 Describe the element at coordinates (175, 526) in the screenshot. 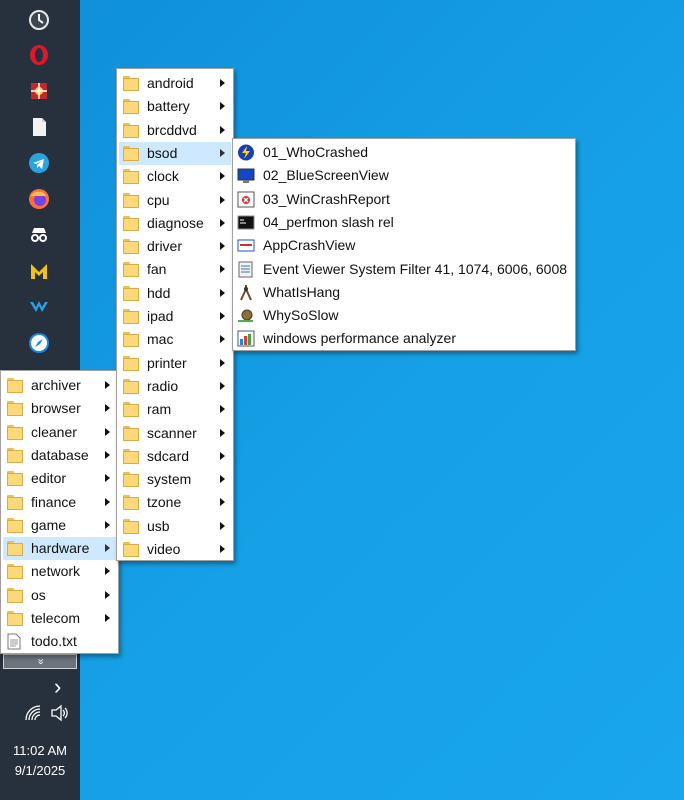

I see `hardware-item-usb: usb` at that location.